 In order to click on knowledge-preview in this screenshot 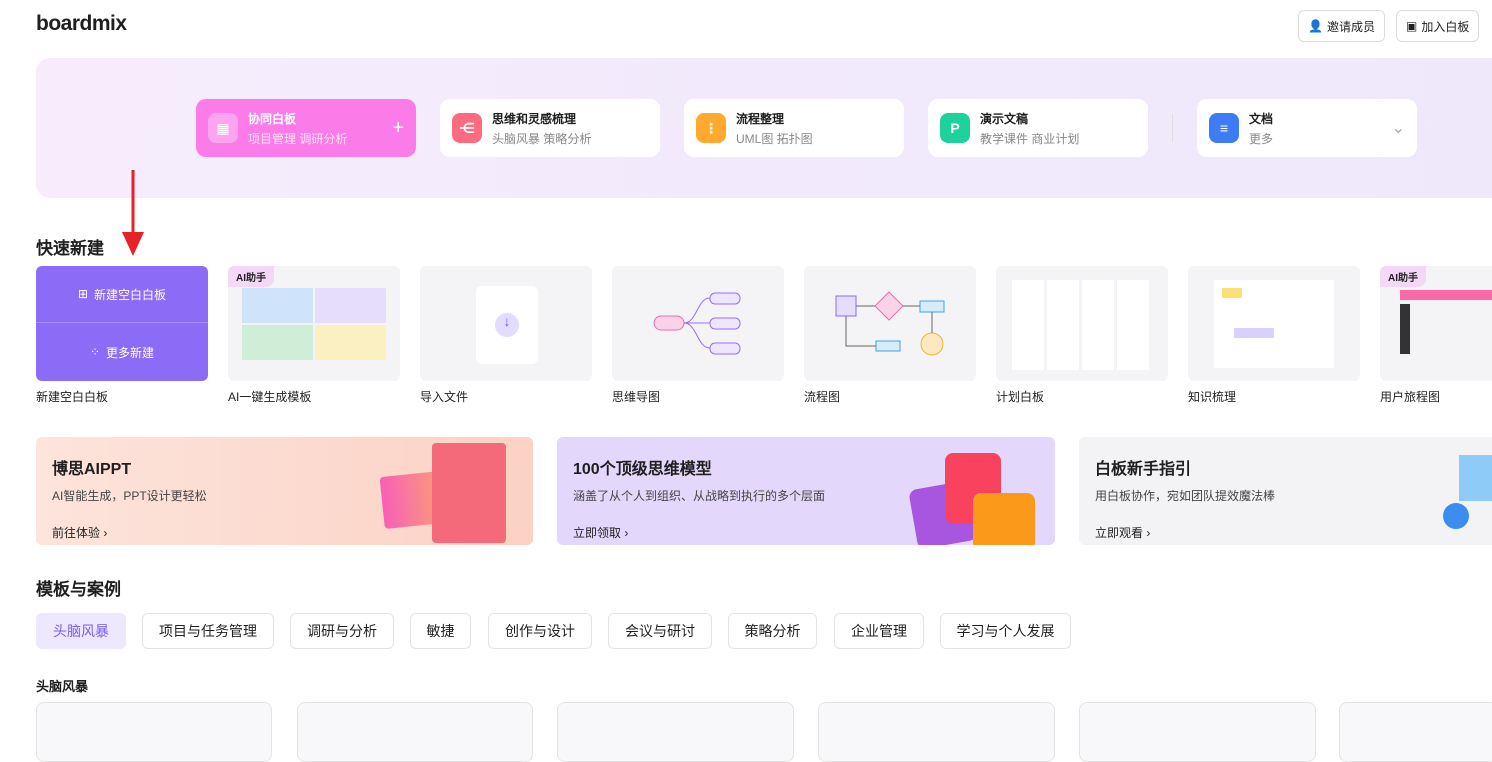, I will do `click(1274, 324)`.